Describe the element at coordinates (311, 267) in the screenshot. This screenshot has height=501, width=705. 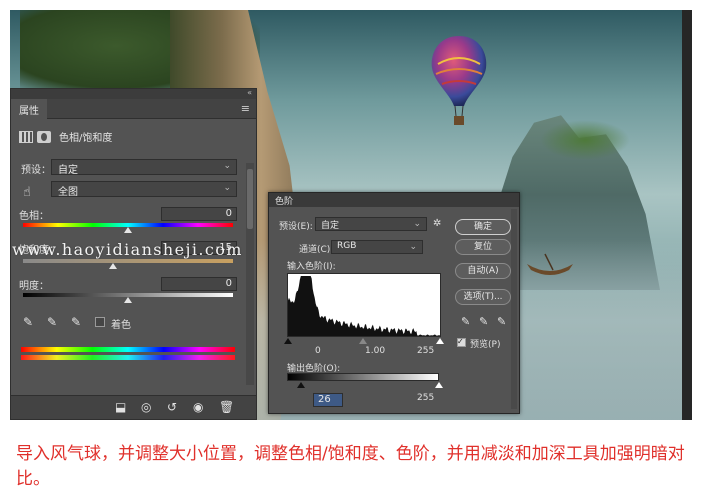
I see `input-levels-label: 输入色阶(I):` at that location.